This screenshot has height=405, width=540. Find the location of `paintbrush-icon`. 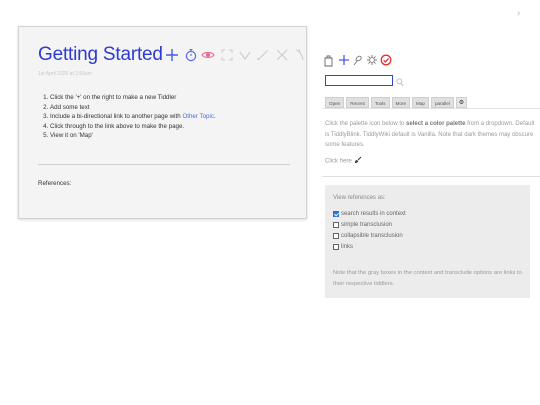

paintbrush-icon is located at coordinates (358, 161).